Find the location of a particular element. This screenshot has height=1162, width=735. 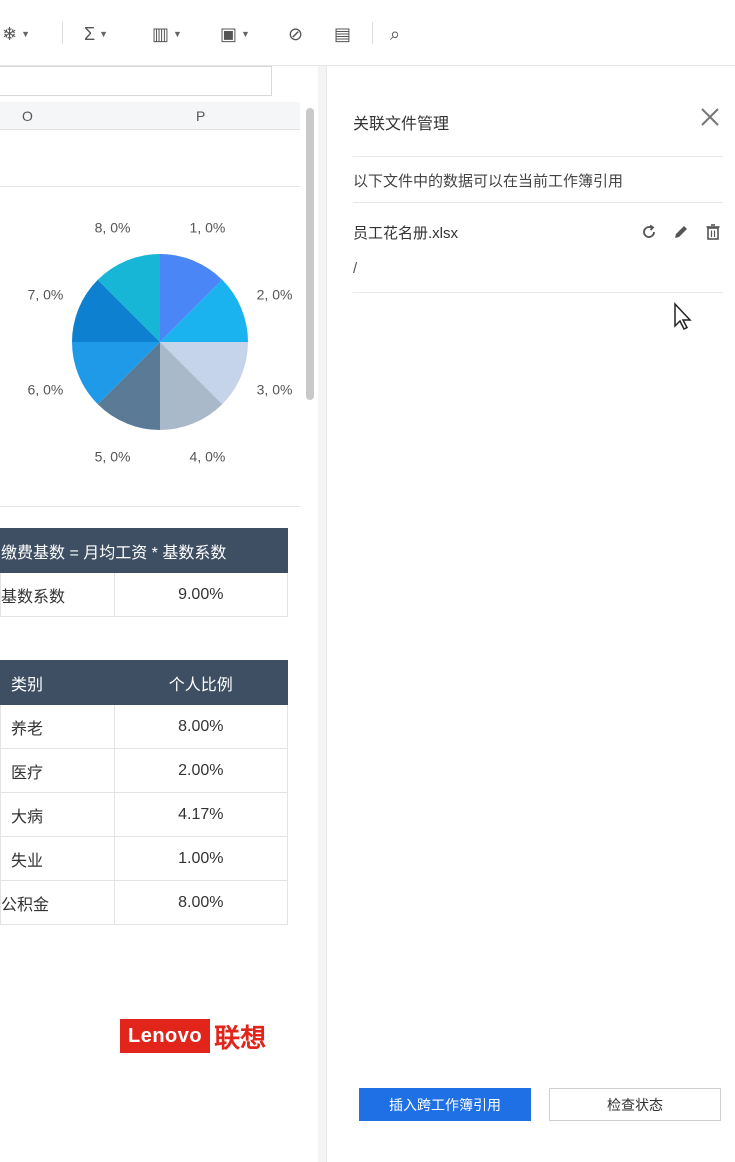

column-header-o: O is located at coordinates (27, 116).